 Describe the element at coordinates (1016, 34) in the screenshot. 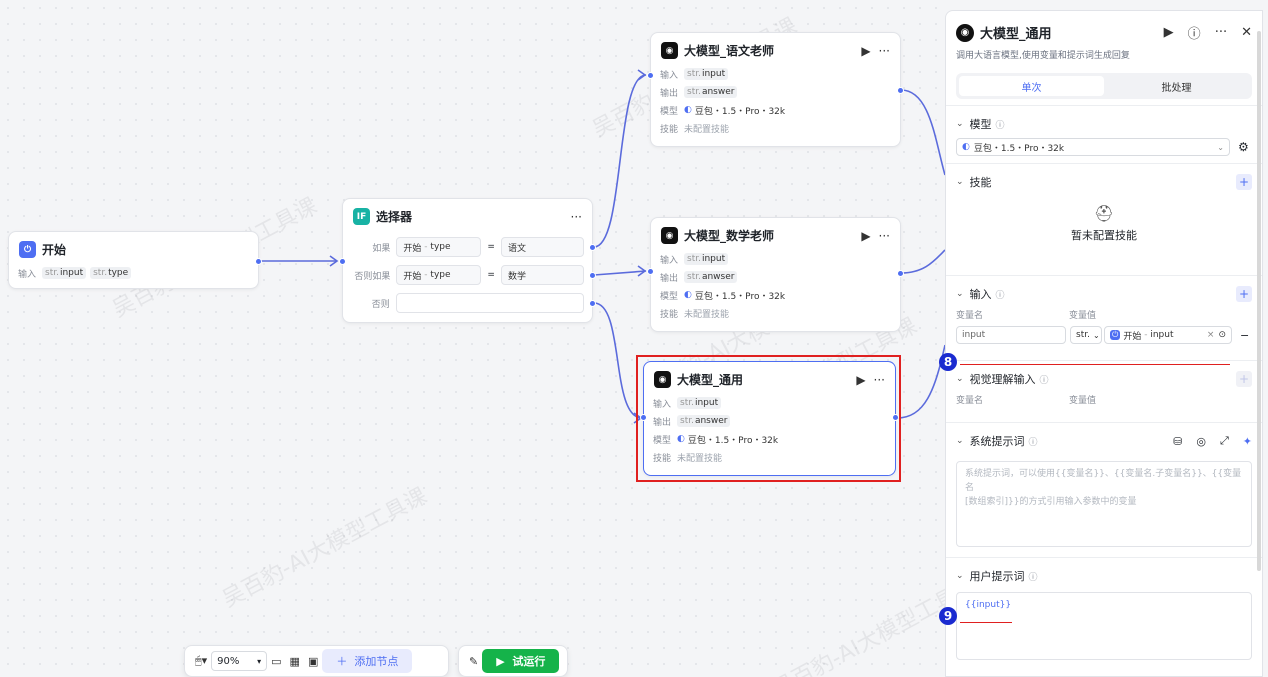

I see `panel-title: 大模型_通用` at that location.